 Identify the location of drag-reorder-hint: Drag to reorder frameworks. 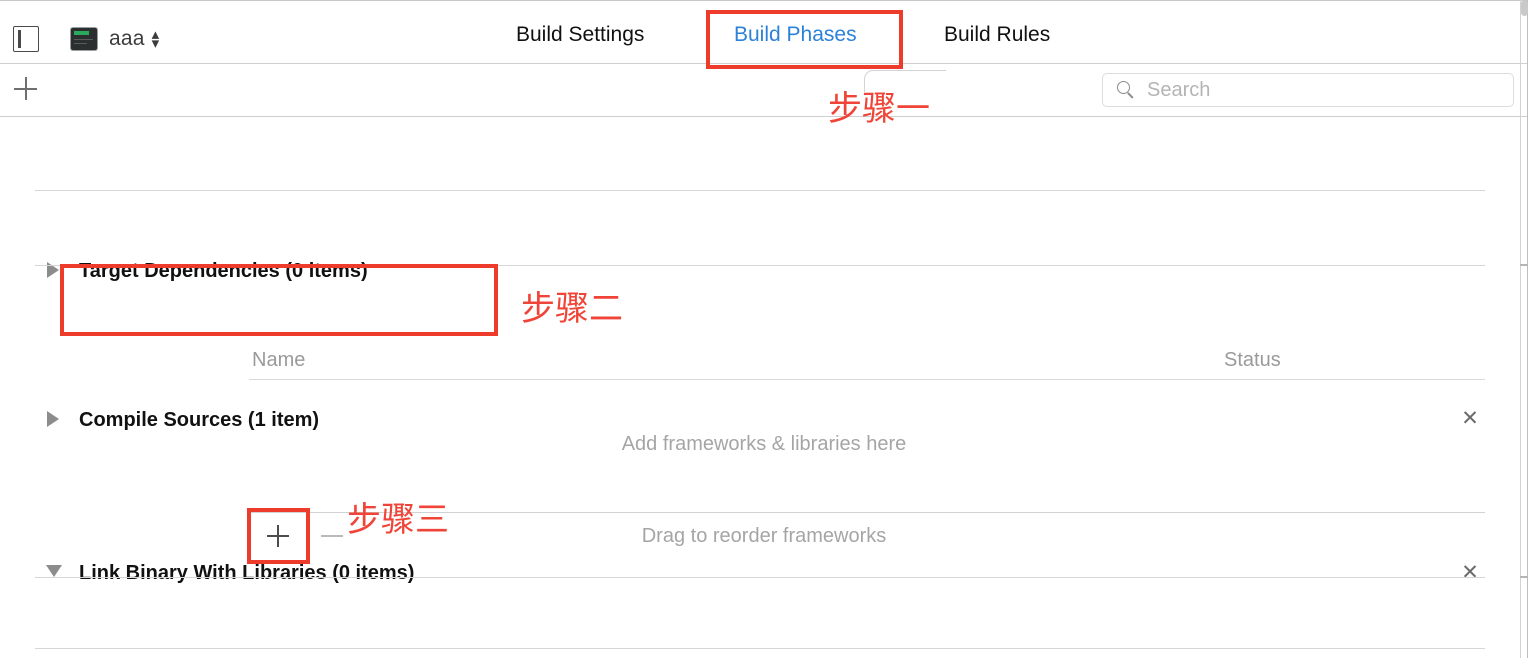
(764, 536).